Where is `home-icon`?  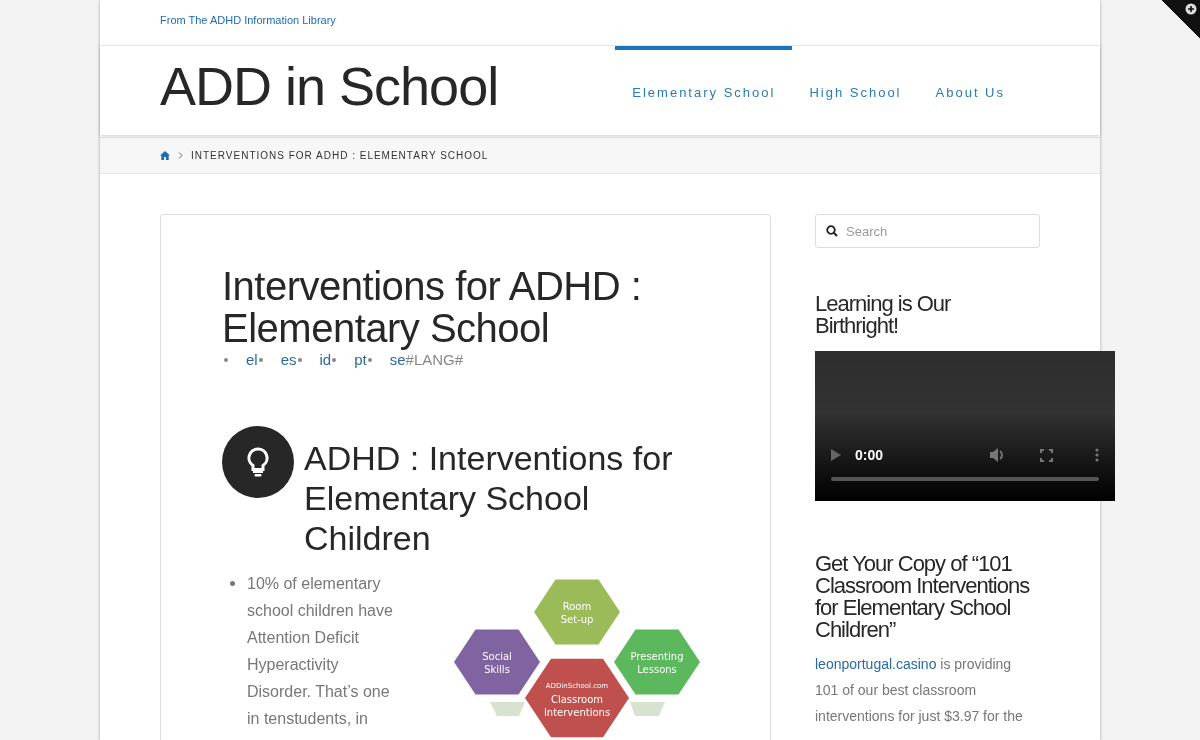 home-icon is located at coordinates (165, 155).